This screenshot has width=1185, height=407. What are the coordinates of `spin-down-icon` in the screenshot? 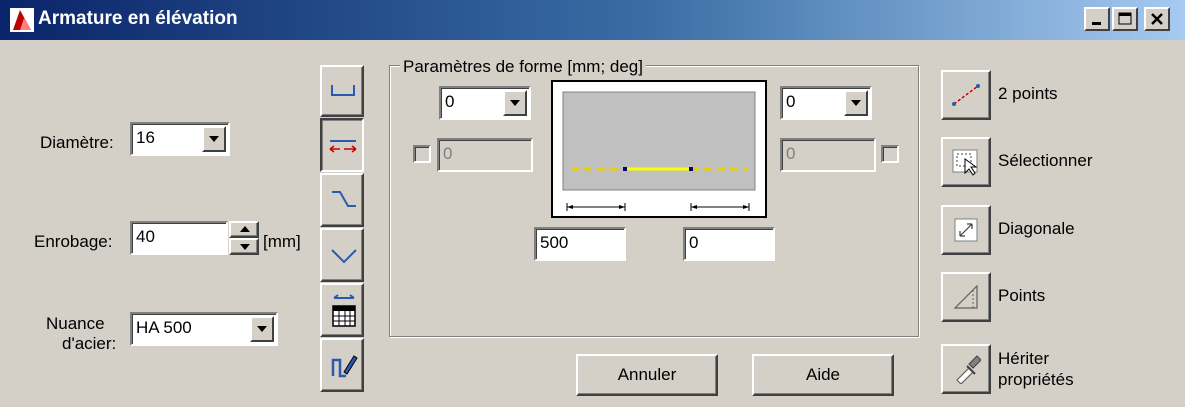 It's located at (245, 247).